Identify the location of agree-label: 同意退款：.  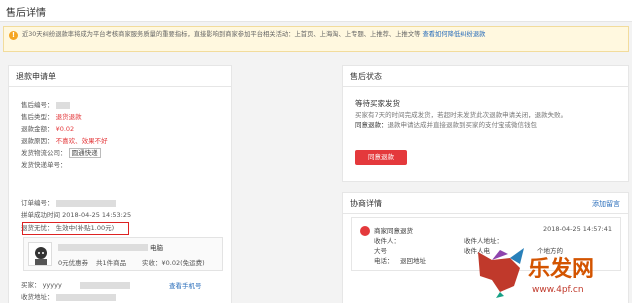
(371, 125).